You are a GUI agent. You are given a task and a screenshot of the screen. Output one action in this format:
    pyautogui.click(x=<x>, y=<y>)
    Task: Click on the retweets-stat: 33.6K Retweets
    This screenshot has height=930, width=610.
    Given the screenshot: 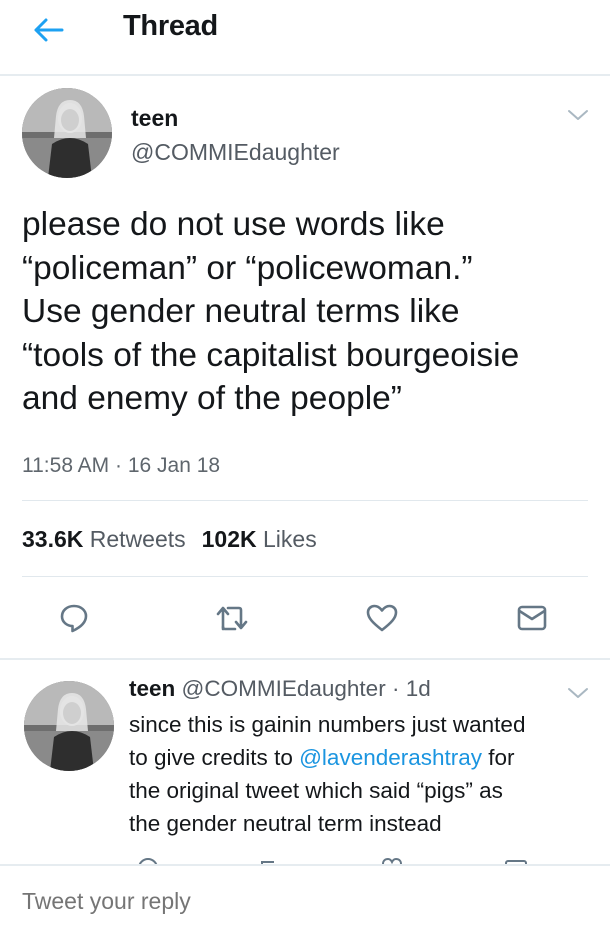 What is the action you would take?
    pyautogui.click(x=104, y=539)
    